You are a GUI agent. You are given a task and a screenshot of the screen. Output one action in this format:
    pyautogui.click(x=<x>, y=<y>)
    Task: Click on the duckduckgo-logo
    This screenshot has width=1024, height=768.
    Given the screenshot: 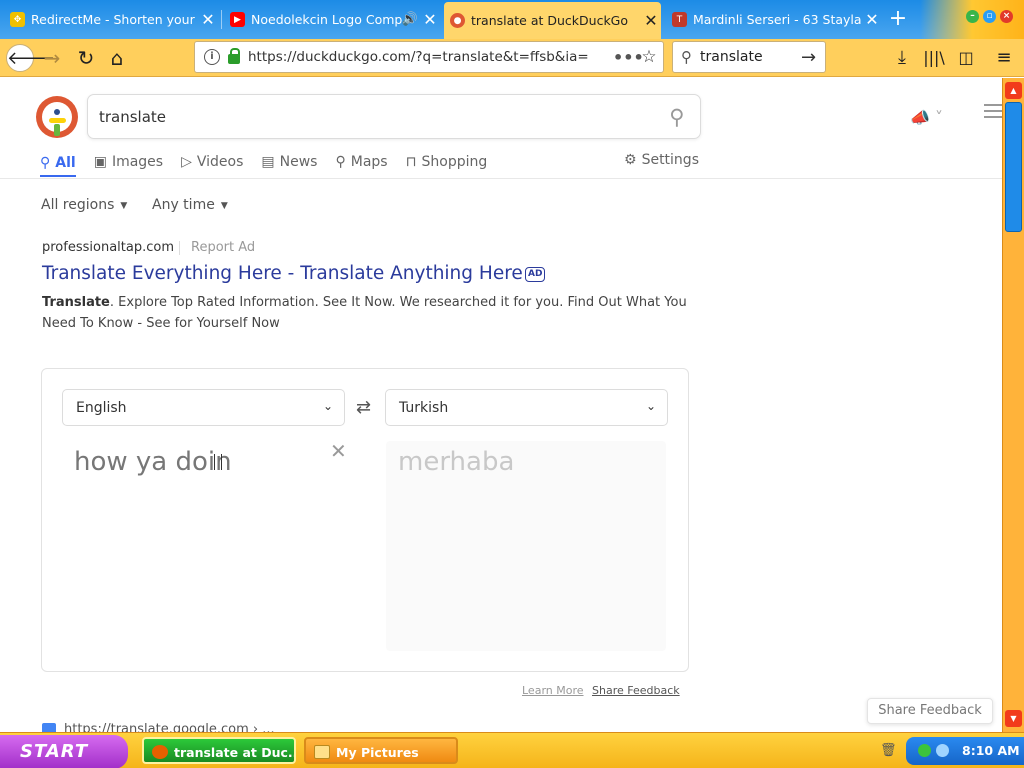 What is the action you would take?
    pyautogui.click(x=57, y=117)
    